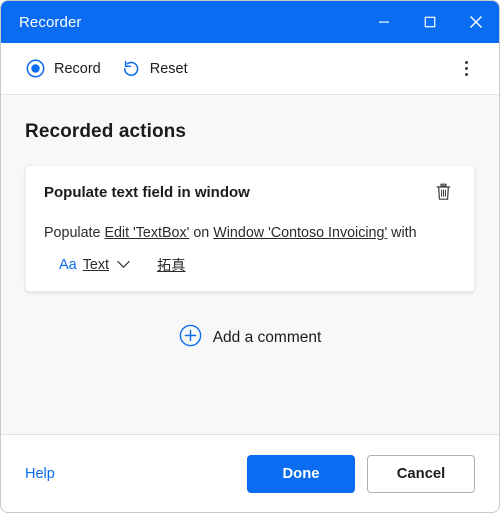  Describe the element at coordinates (404, 233) in the screenshot. I see `detail-suffix: with` at that location.